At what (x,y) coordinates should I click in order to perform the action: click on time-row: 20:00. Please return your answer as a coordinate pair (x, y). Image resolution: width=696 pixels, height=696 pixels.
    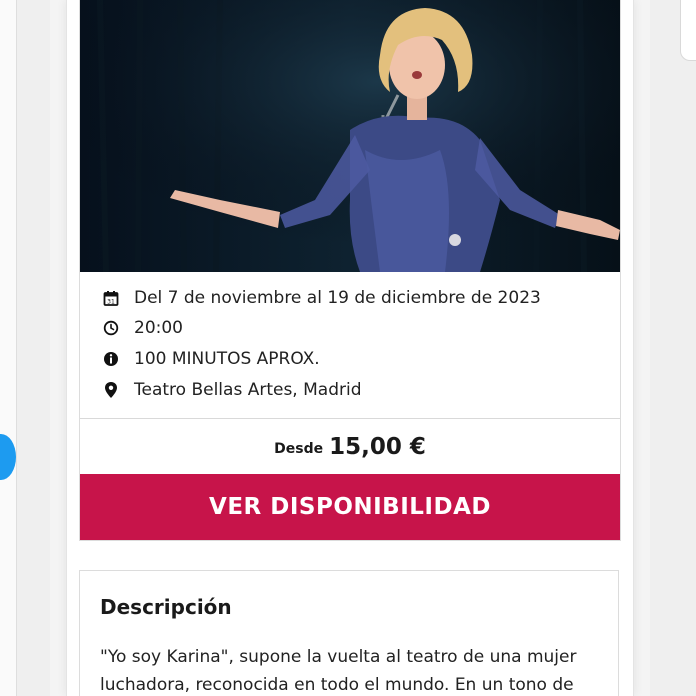
    Looking at the image, I should click on (142, 328).